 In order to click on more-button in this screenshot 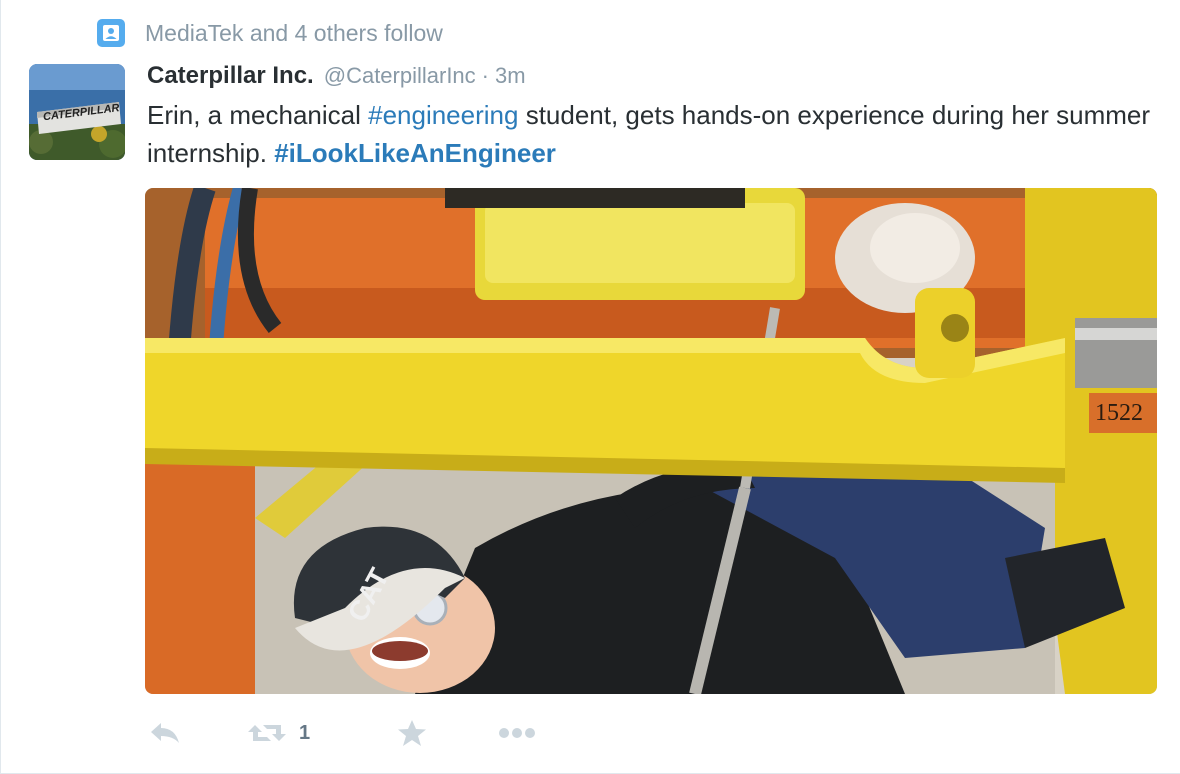, I will do `click(527, 733)`.